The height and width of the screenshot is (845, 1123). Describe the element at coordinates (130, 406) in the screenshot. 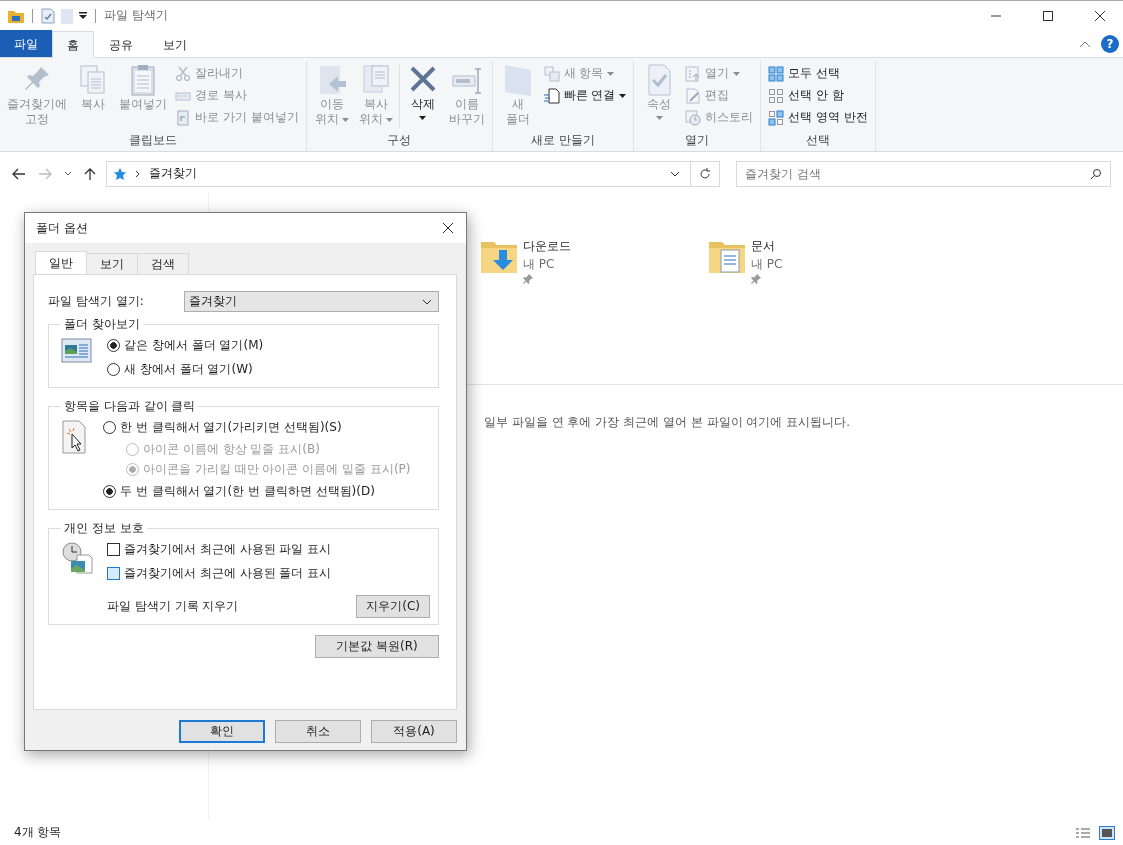

I see `group-title: 항목을 다음과 같이 클릭` at that location.